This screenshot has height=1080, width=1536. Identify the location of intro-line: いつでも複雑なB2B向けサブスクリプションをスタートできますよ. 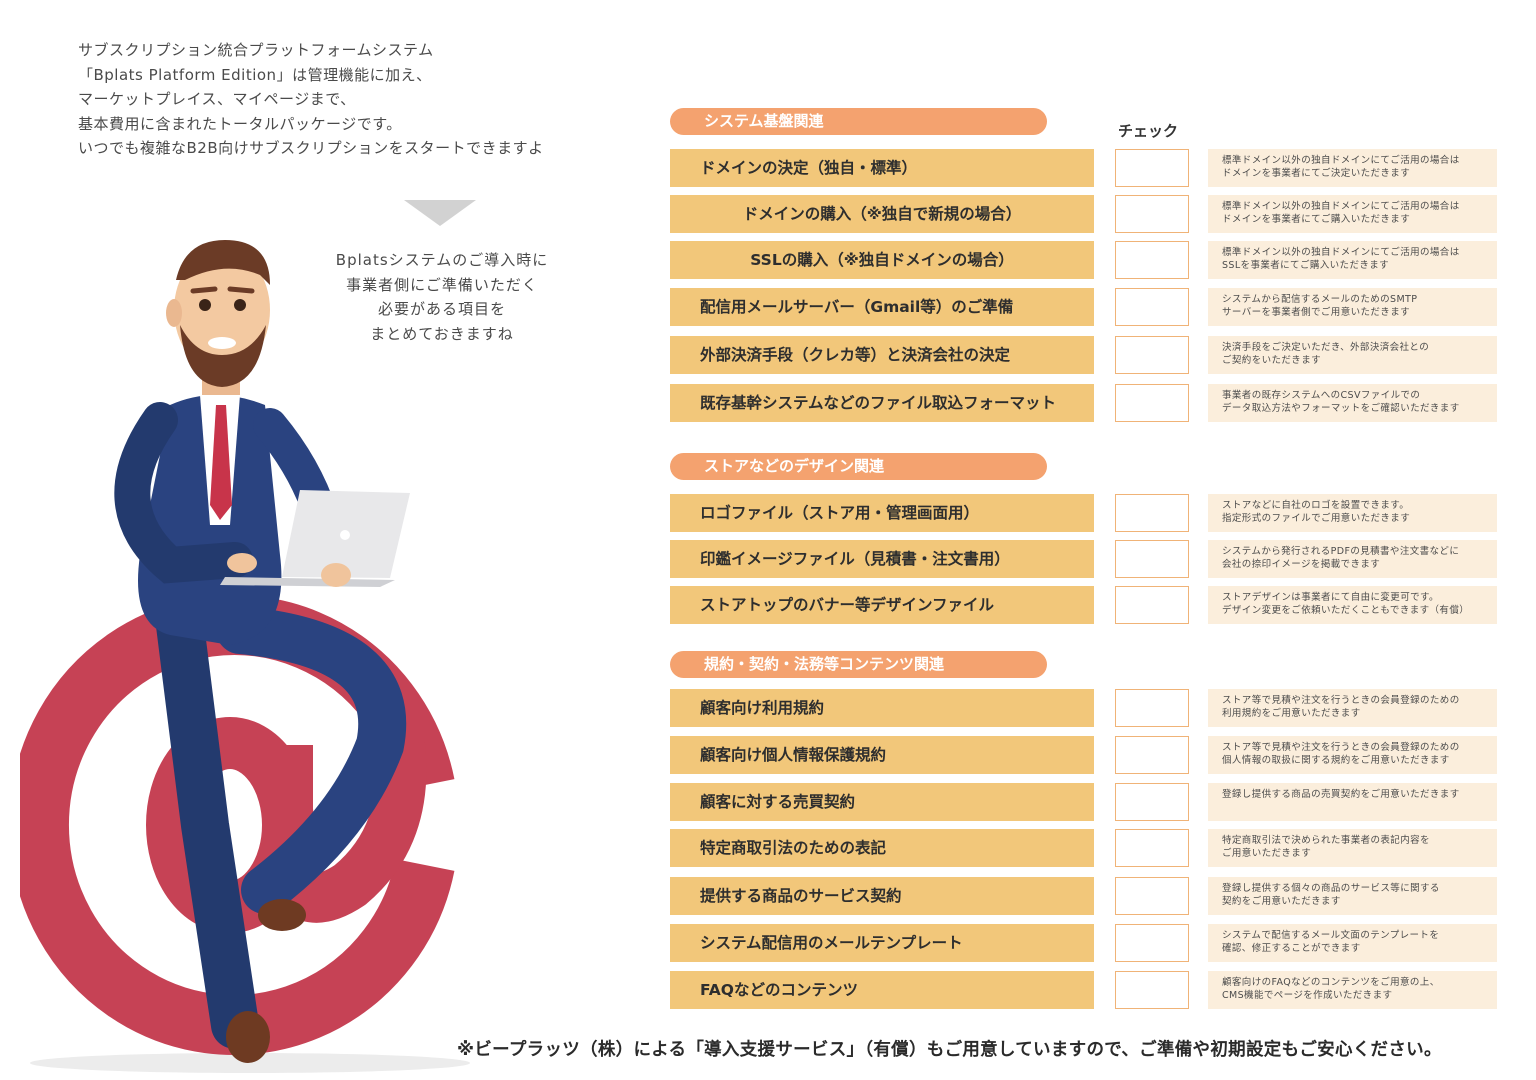
(311, 148).